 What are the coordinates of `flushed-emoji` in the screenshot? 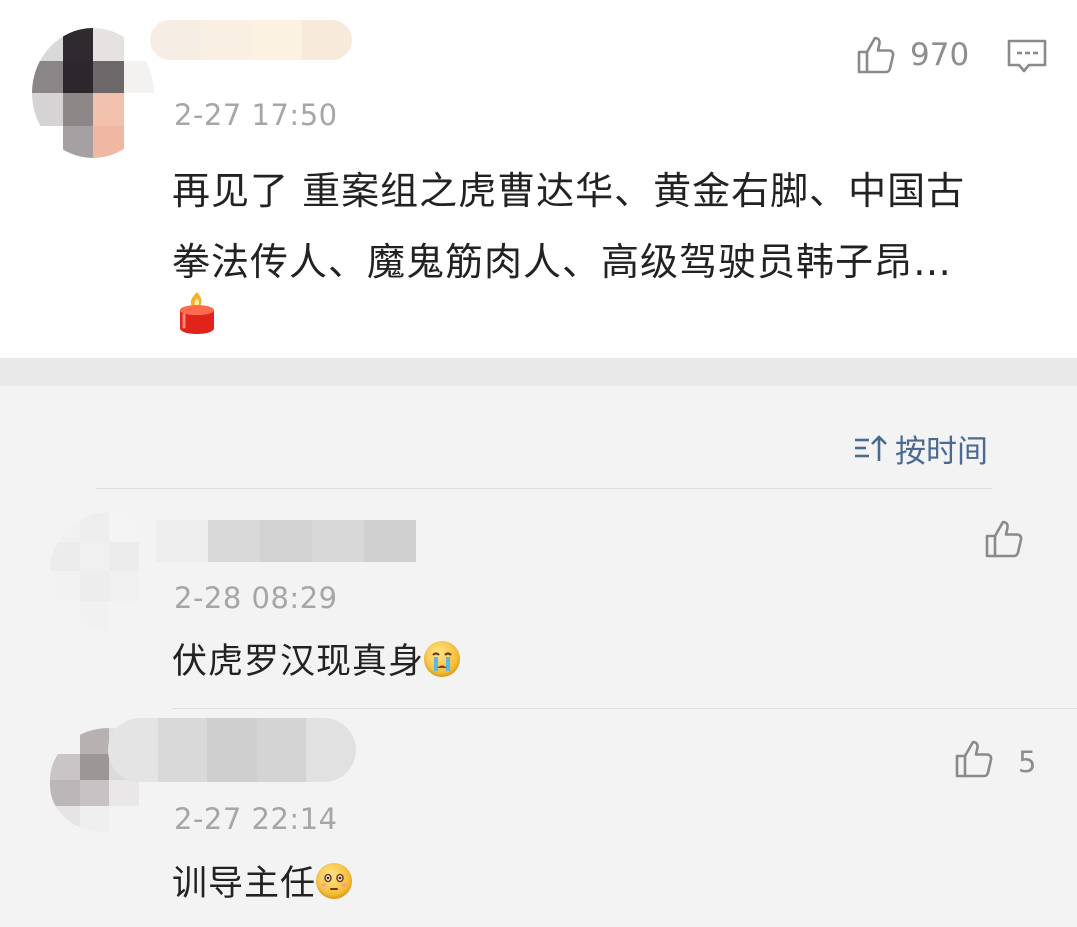 It's located at (334, 881).